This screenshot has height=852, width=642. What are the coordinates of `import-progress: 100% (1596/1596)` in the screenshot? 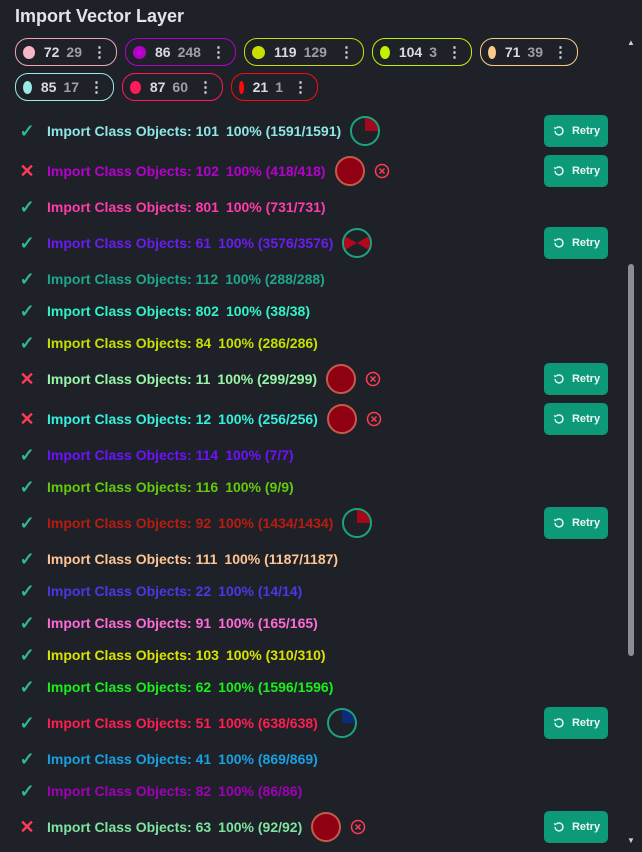 It's located at (276, 687).